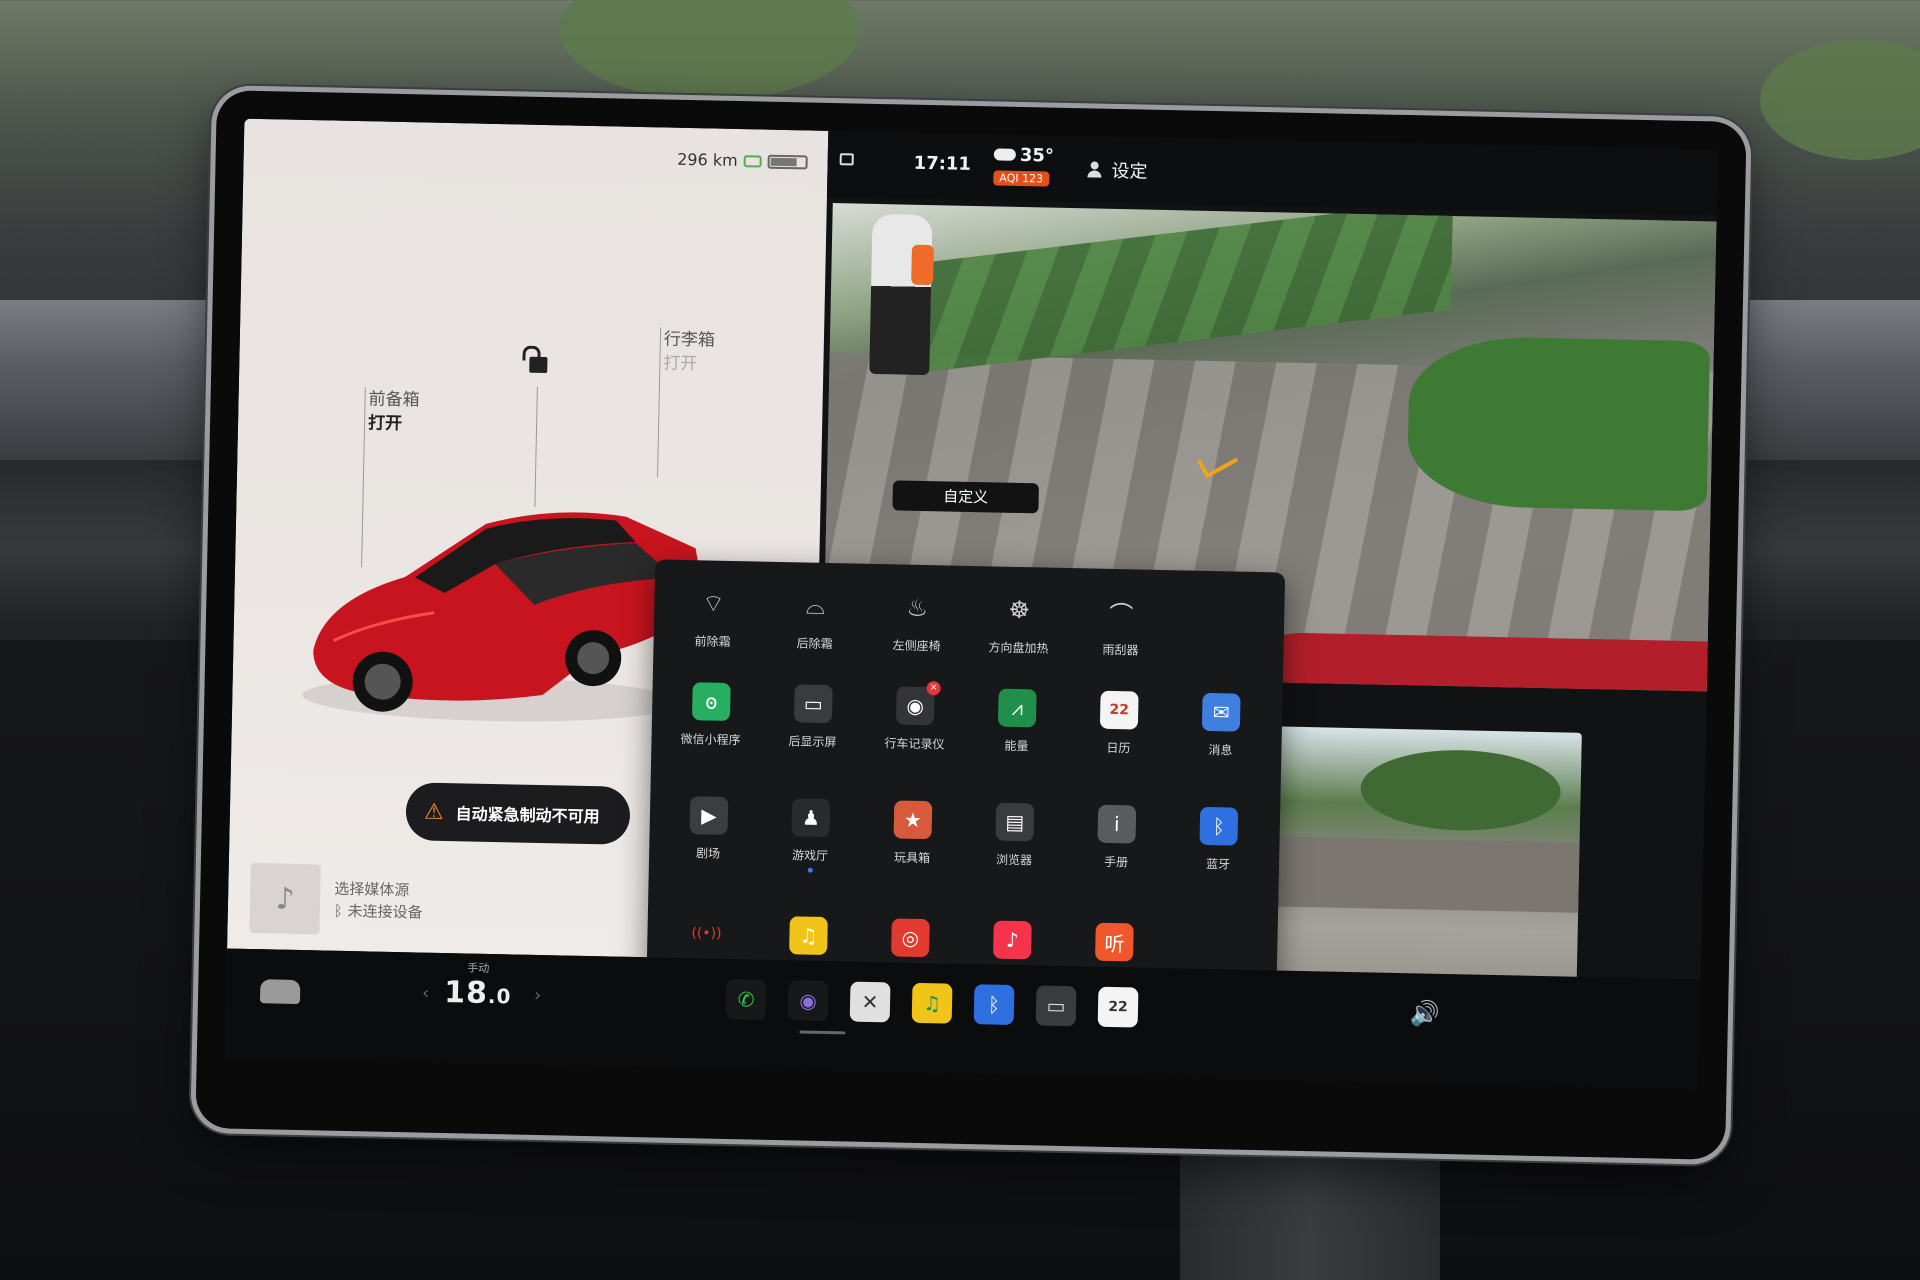 This screenshot has width=1920, height=1280. What do you see at coordinates (1004, 154) in the screenshot?
I see `cloud-icon` at bounding box center [1004, 154].